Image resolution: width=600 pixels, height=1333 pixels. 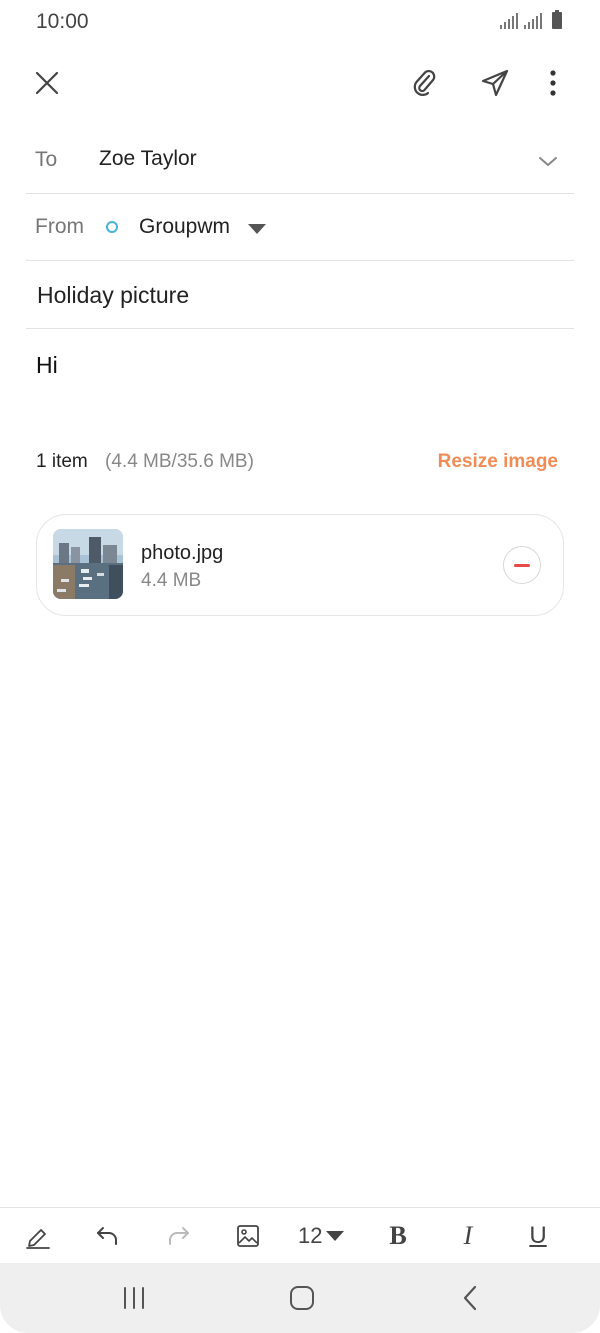 I want to click on attachment-count: 1 item, so click(x=62, y=461).